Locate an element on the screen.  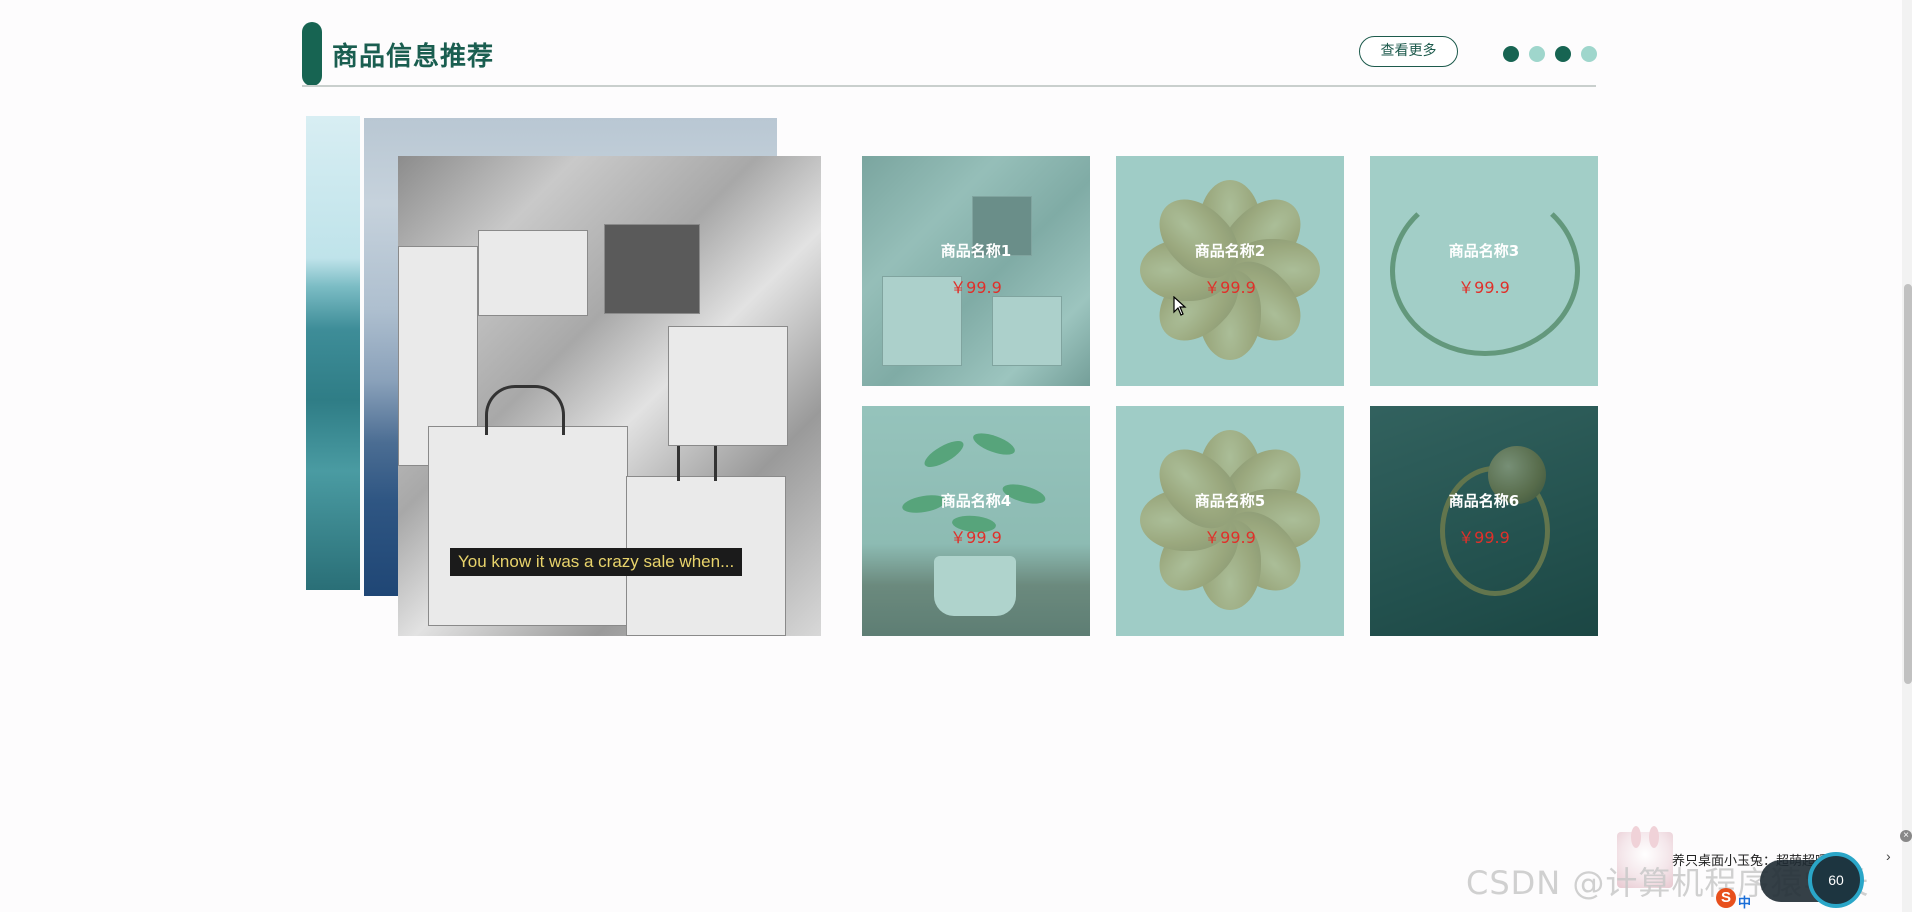
bag-handle-image is located at coordinates (525, 410).